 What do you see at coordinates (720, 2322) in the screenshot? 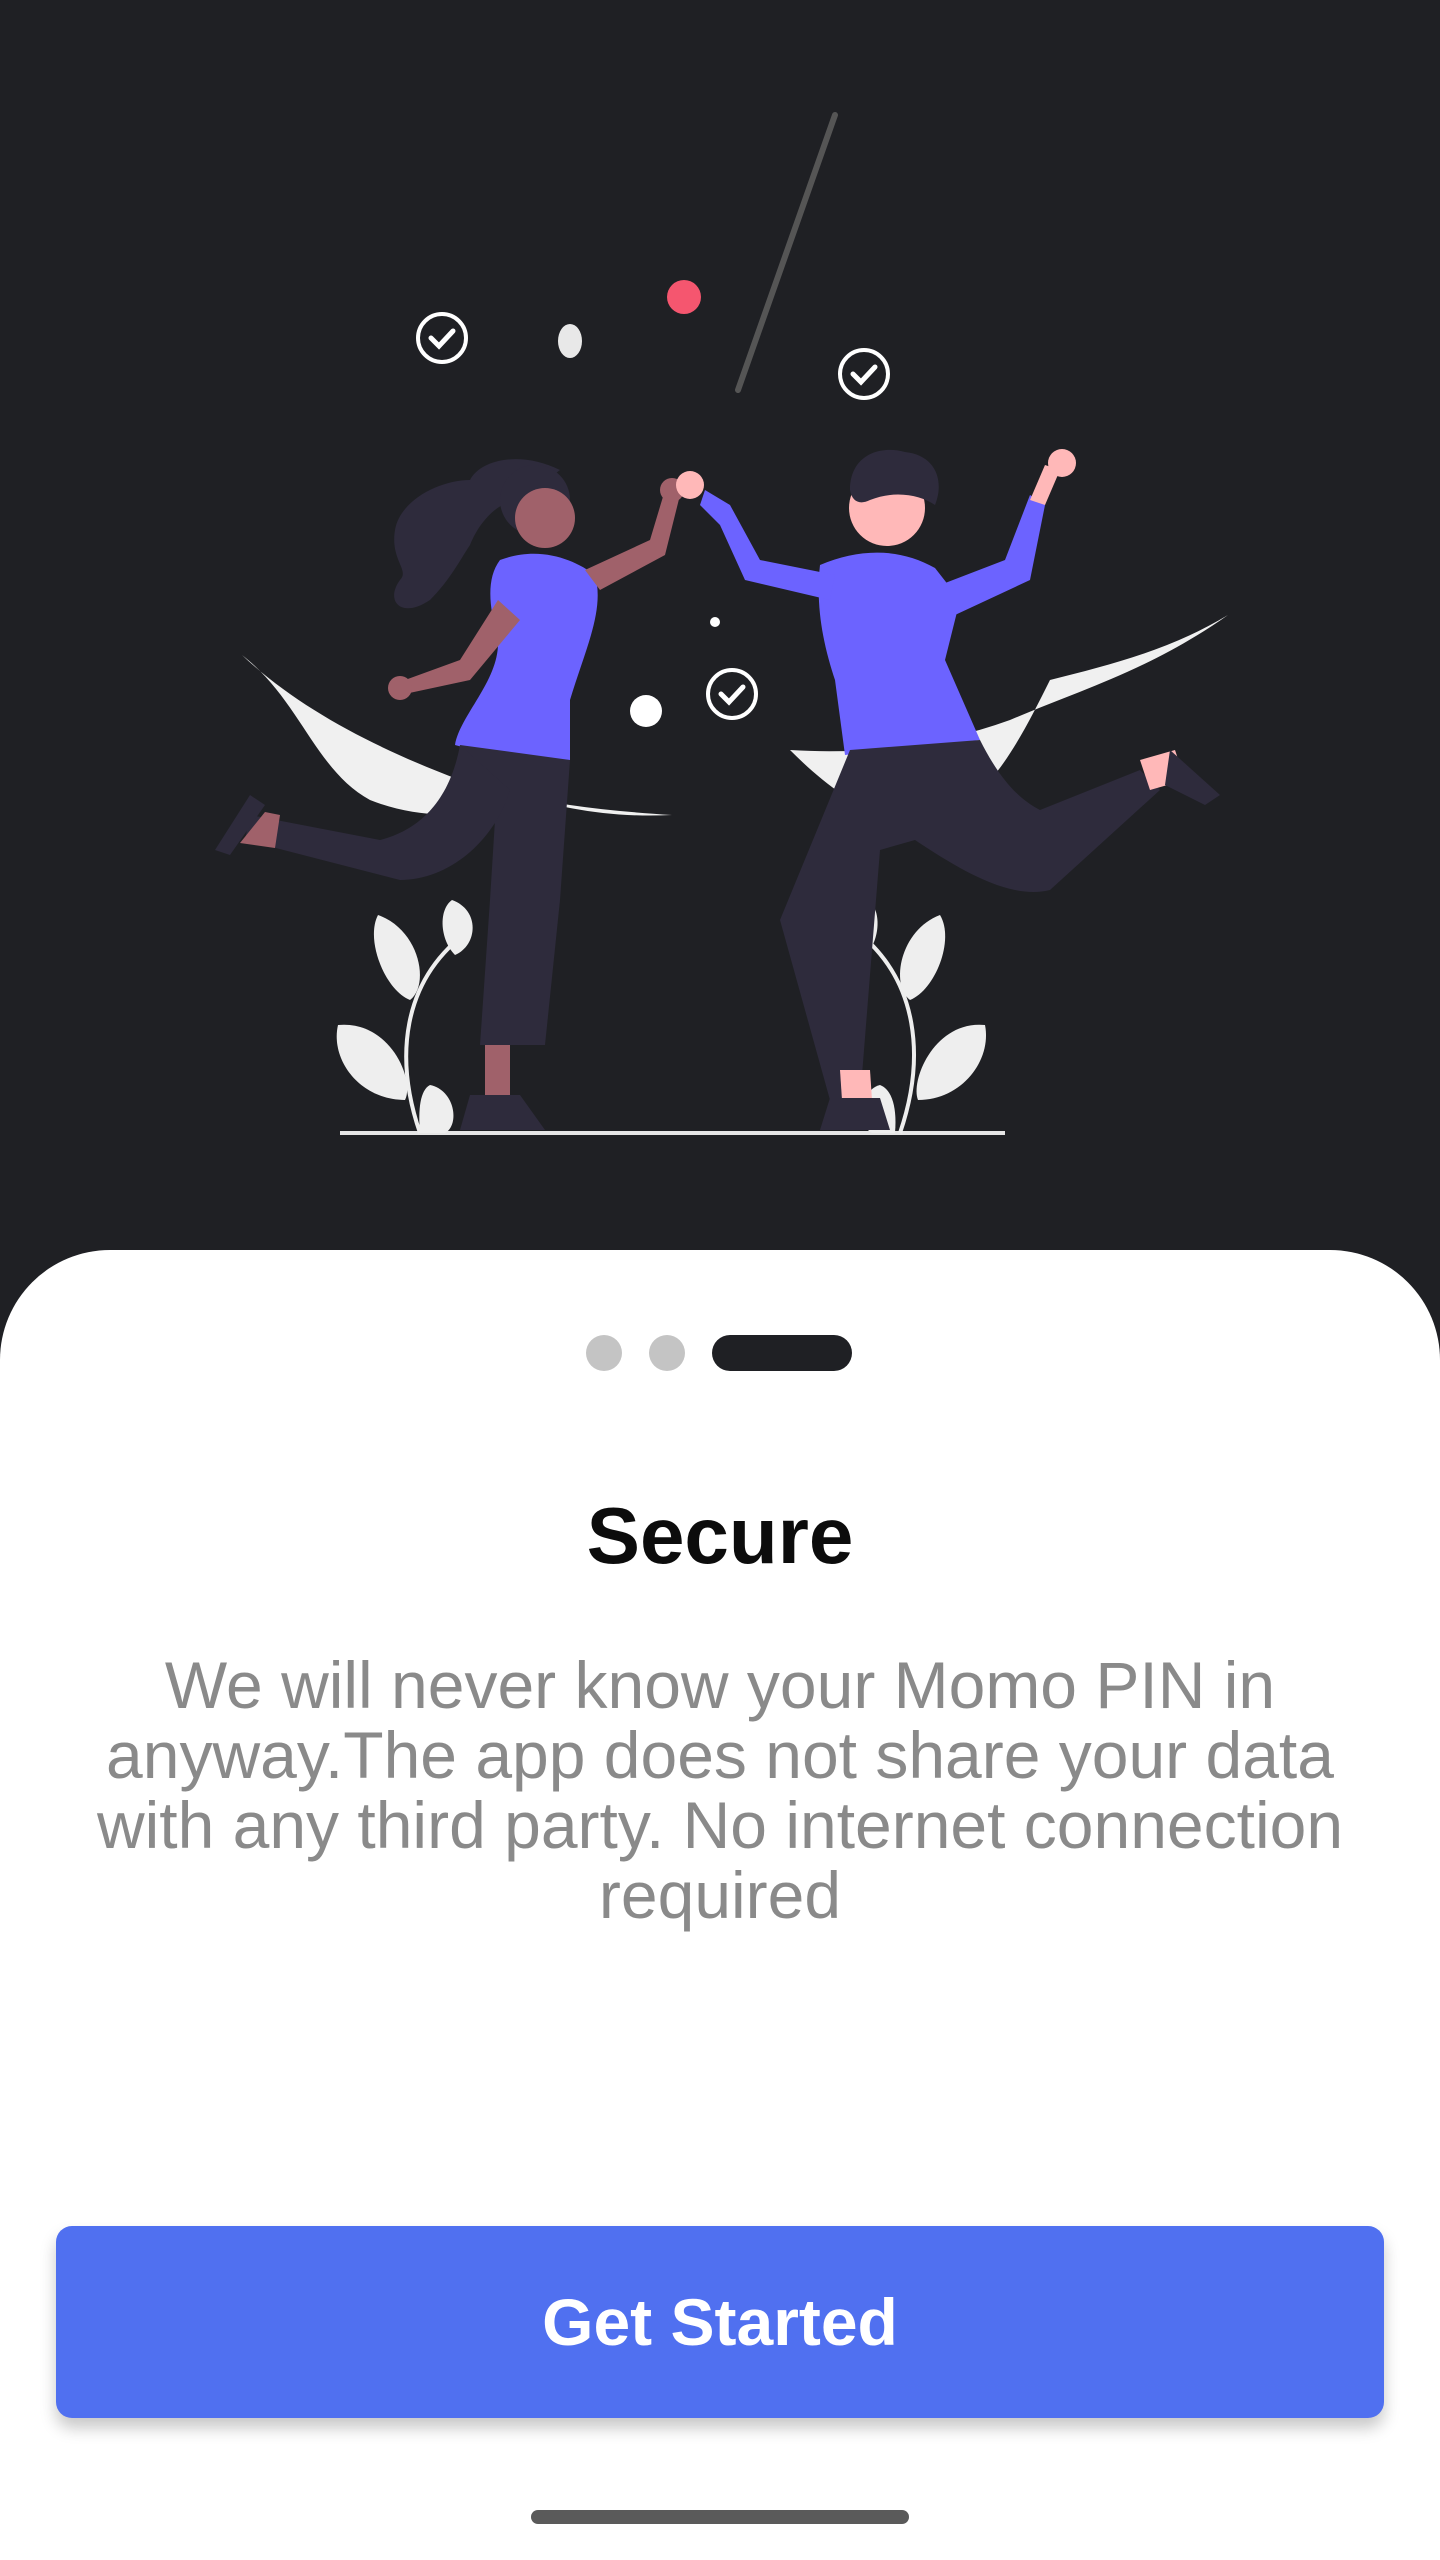
I see `get-started-button: Get Started` at bounding box center [720, 2322].